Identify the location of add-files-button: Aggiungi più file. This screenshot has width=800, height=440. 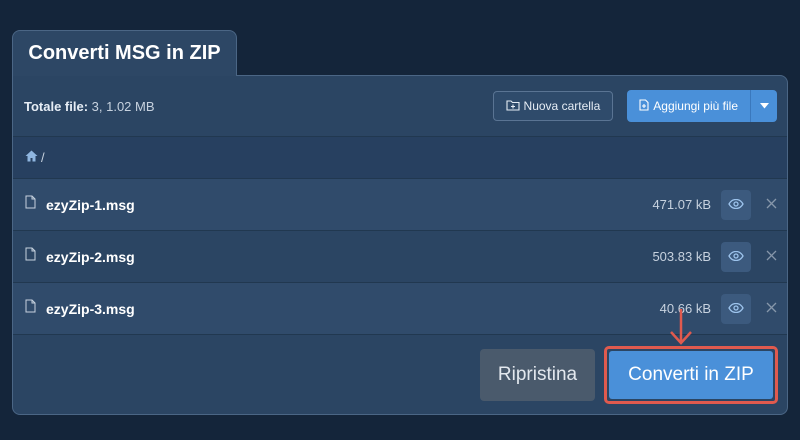
(689, 106).